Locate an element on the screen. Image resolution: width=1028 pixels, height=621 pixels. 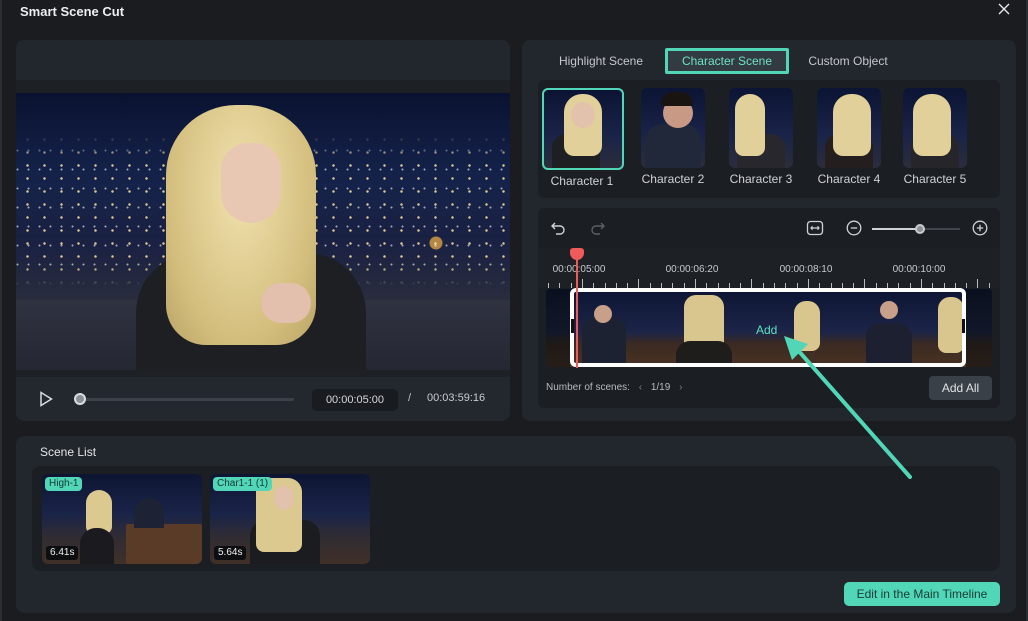
person-hands is located at coordinates (286, 303).